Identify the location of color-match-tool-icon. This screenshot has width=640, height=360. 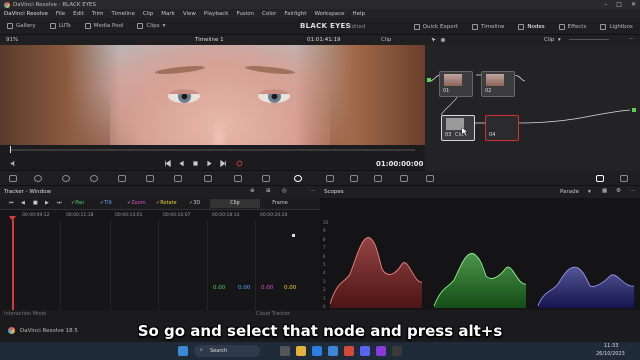
(38, 178).